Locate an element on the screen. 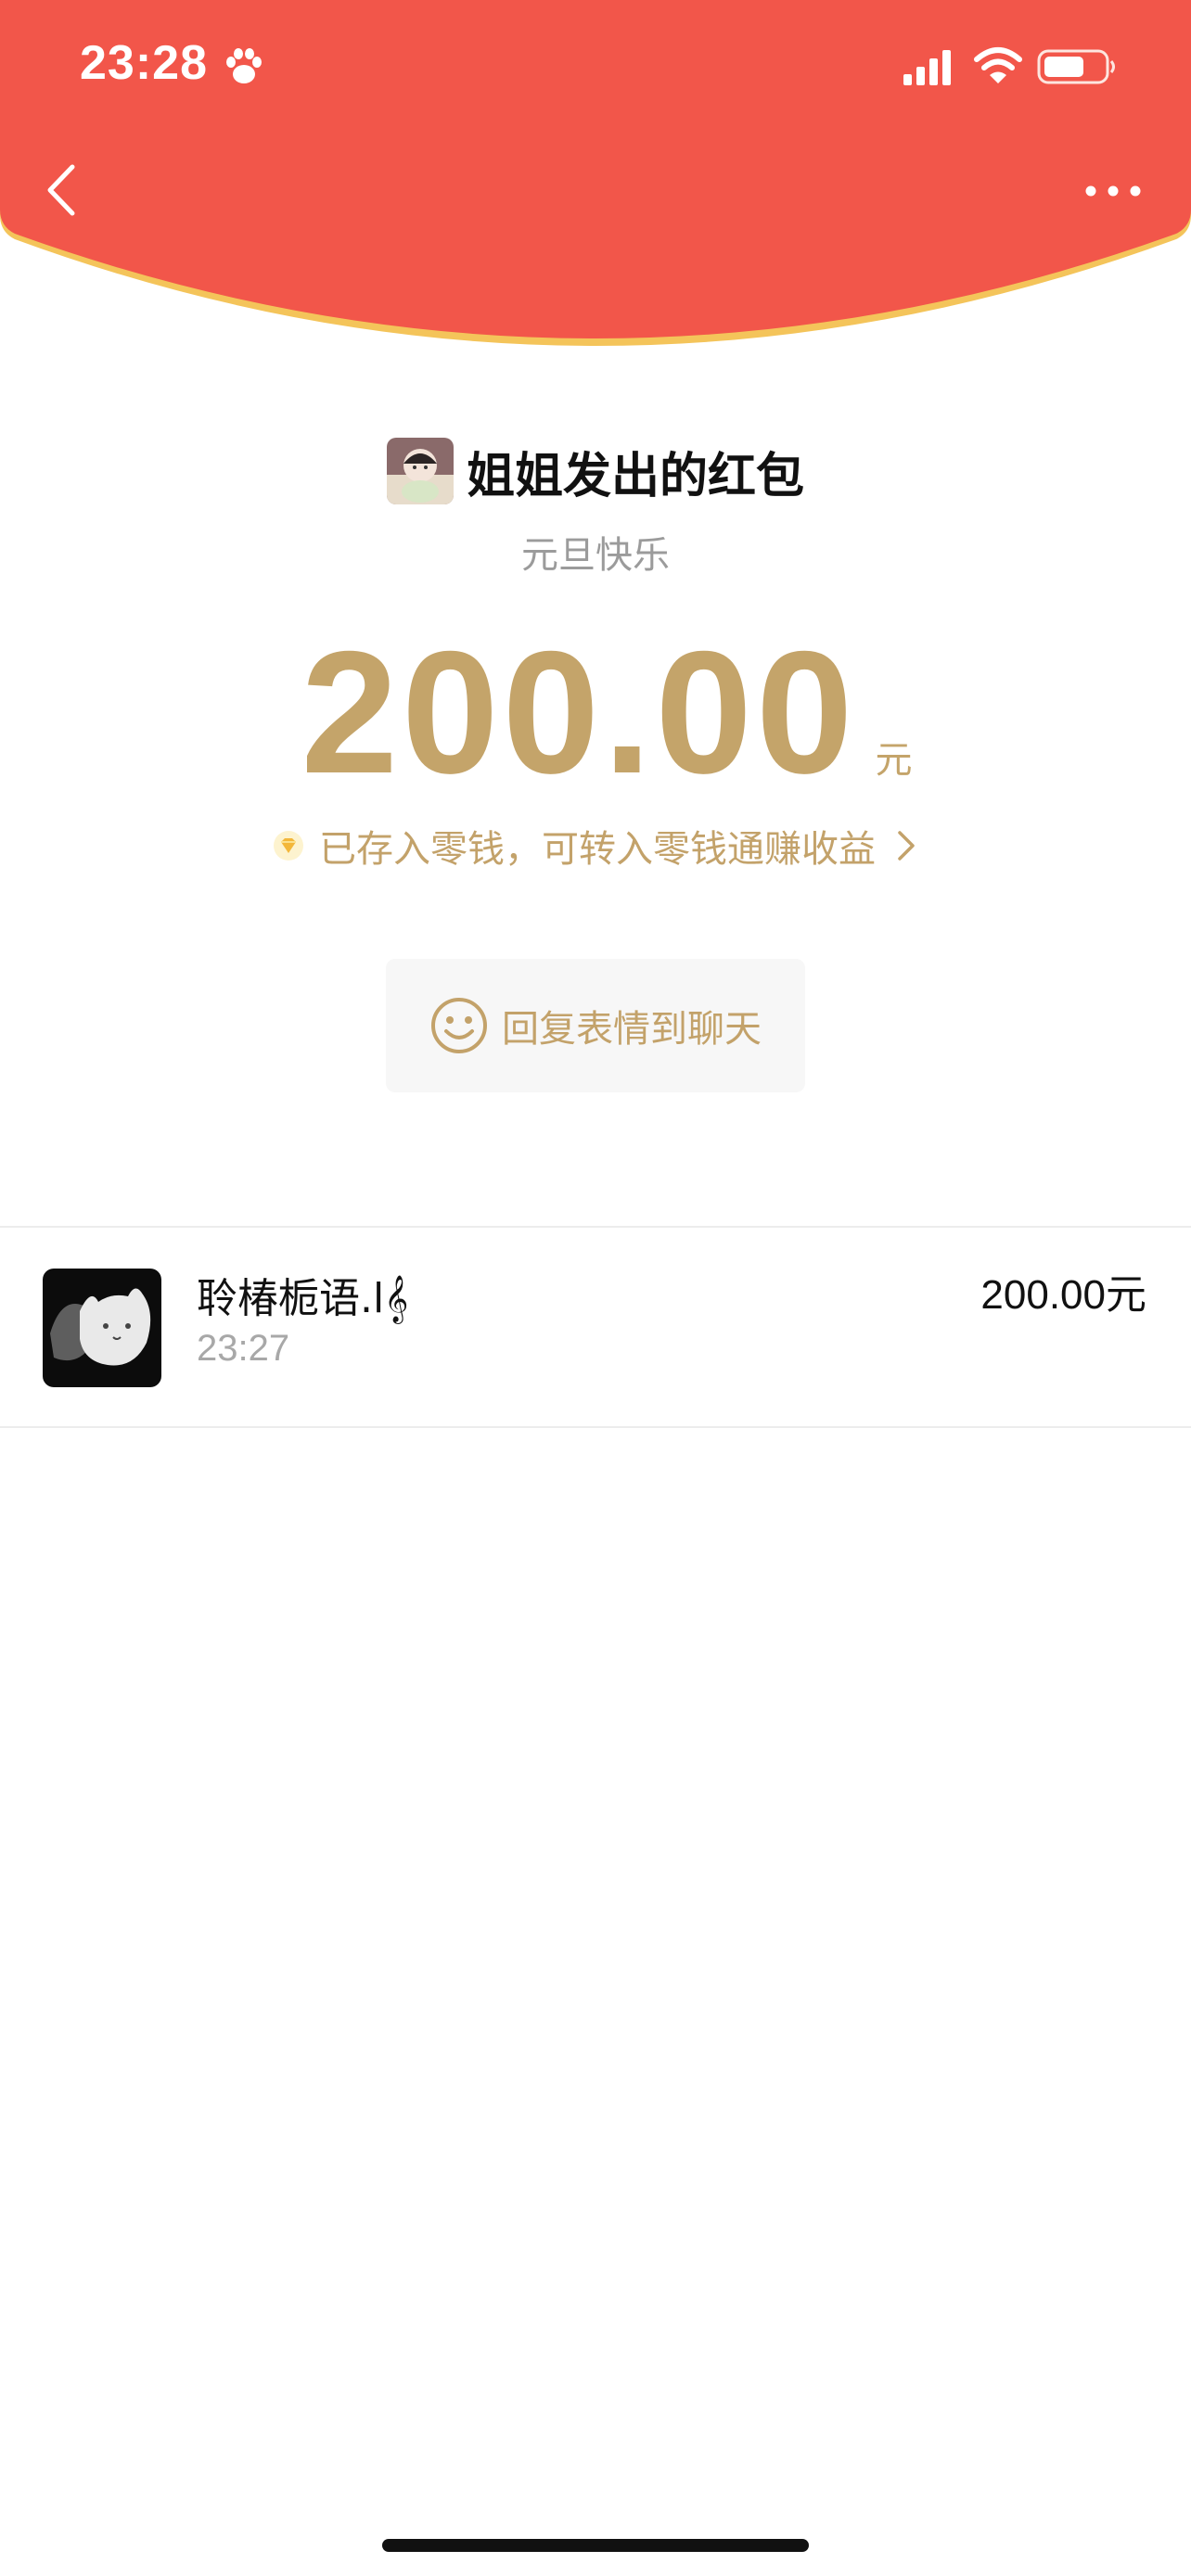 The height and width of the screenshot is (2576, 1191). amount-unit: 元 is located at coordinates (894, 760).